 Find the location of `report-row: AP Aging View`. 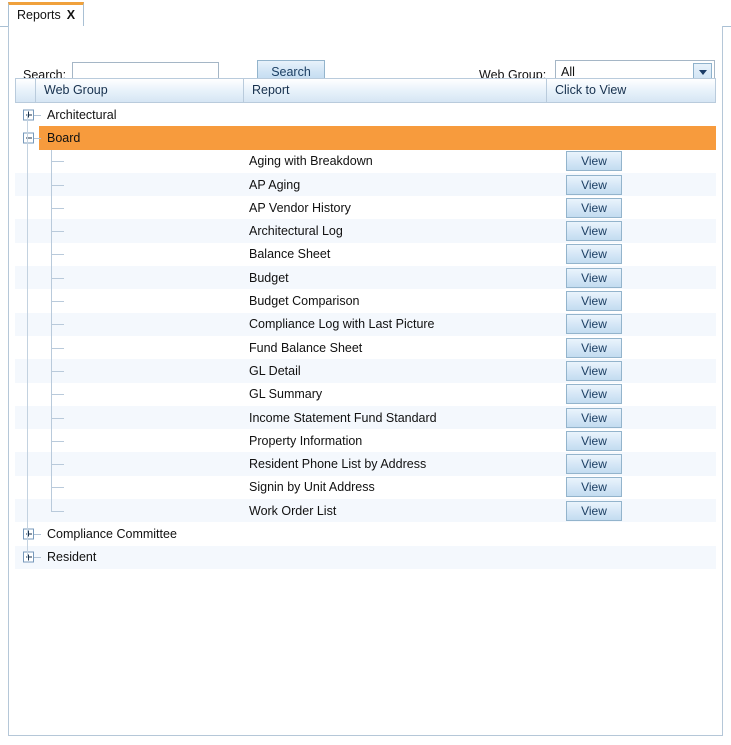

report-row: AP Aging View is located at coordinates (365, 184).